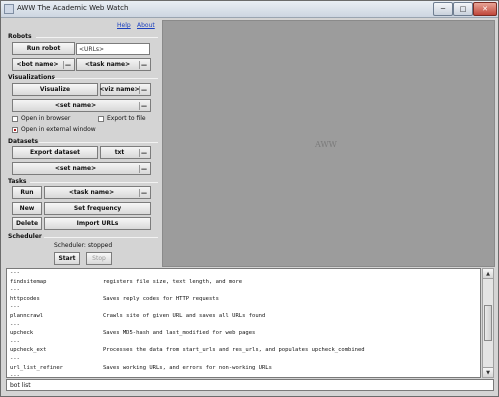  I want to click on help-link: Help, so click(124, 25).